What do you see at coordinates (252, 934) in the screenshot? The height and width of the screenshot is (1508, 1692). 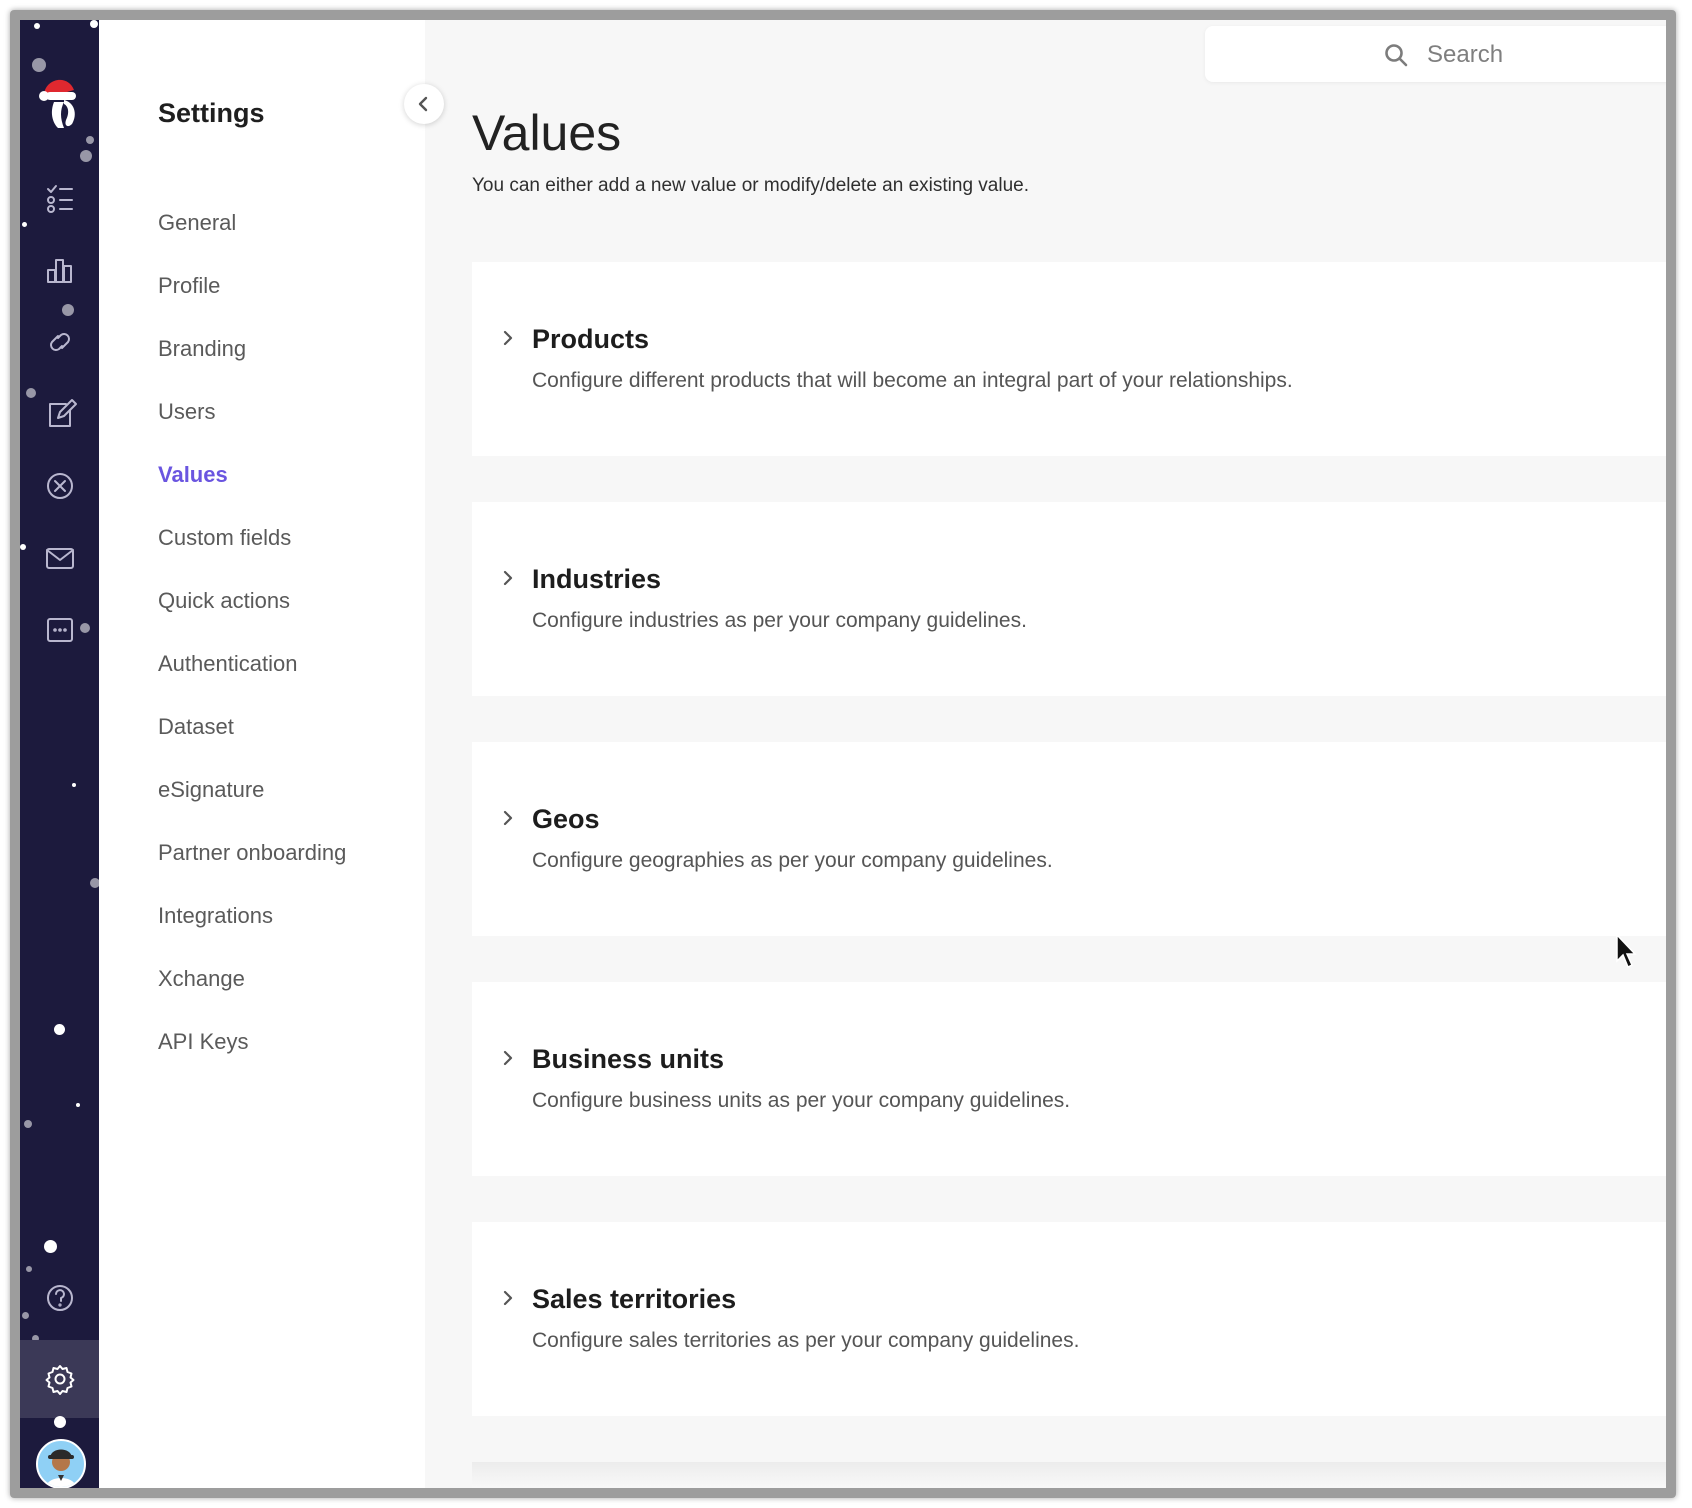 I see `settings-nav-integrations: Integrations` at bounding box center [252, 934].